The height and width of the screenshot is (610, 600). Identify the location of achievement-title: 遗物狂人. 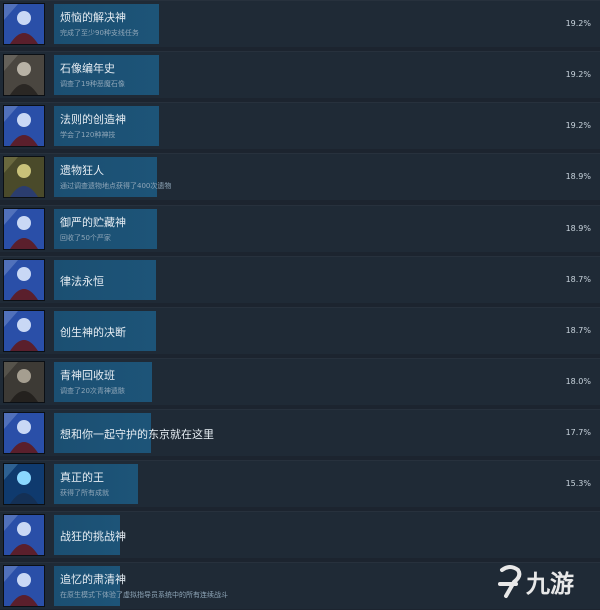
(82, 170).